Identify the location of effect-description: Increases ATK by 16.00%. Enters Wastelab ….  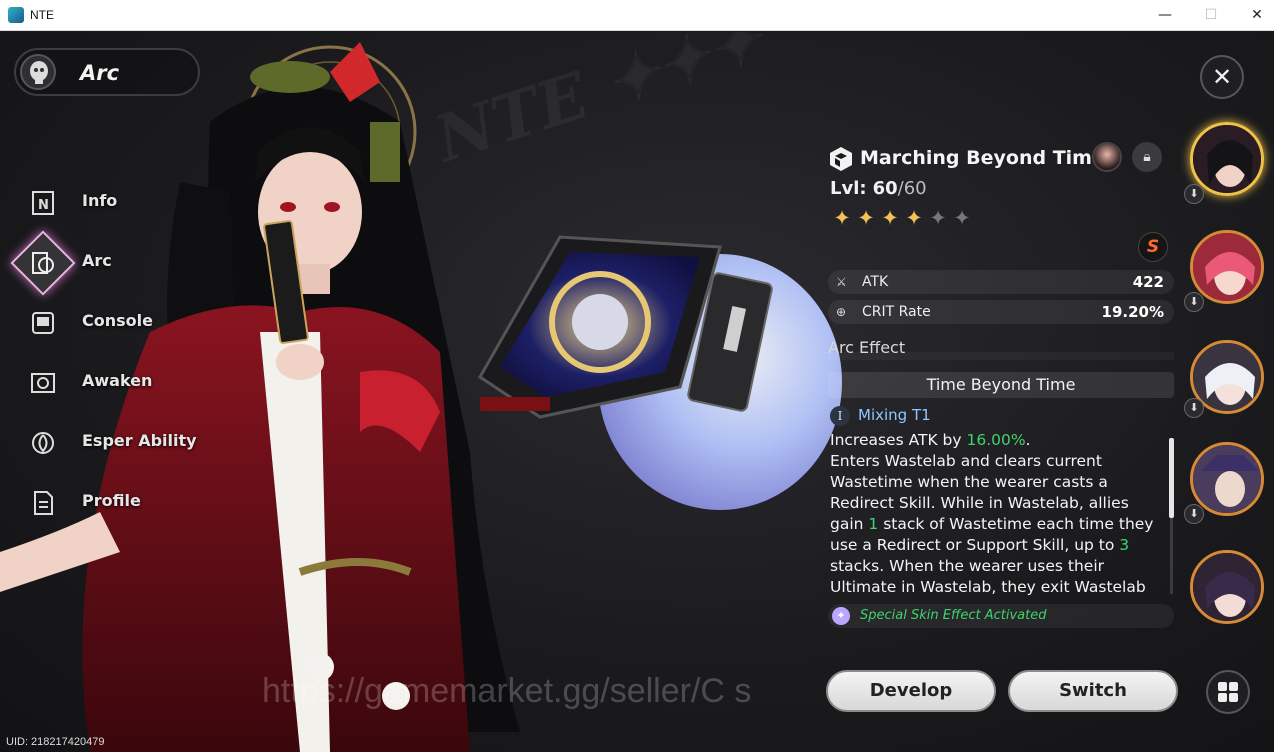
(998, 512).